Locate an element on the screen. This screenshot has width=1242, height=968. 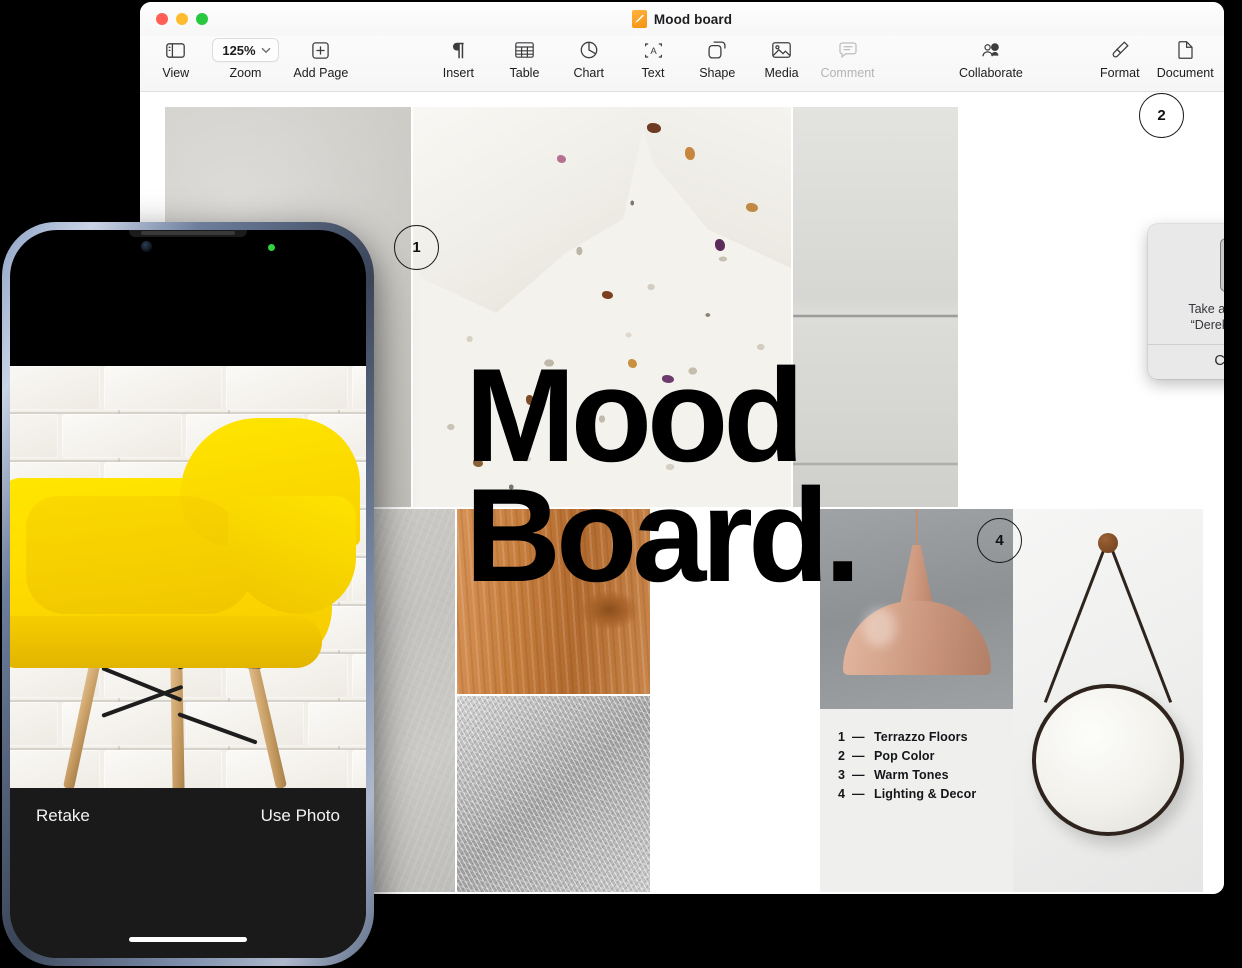
text-box-icon: A is located at coordinates (653, 50).